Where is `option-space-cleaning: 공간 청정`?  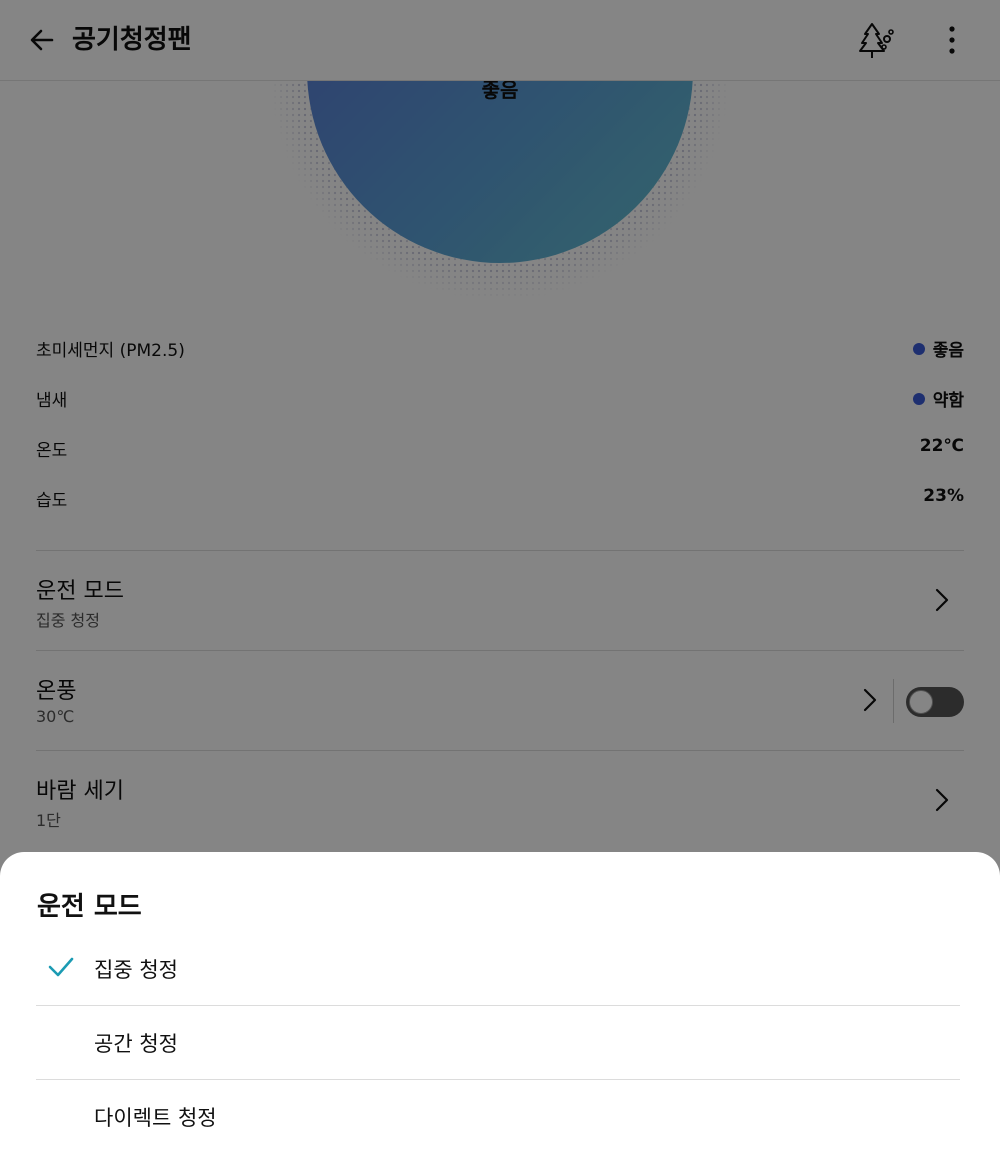 option-space-cleaning: 공간 청정 is located at coordinates (498, 1043).